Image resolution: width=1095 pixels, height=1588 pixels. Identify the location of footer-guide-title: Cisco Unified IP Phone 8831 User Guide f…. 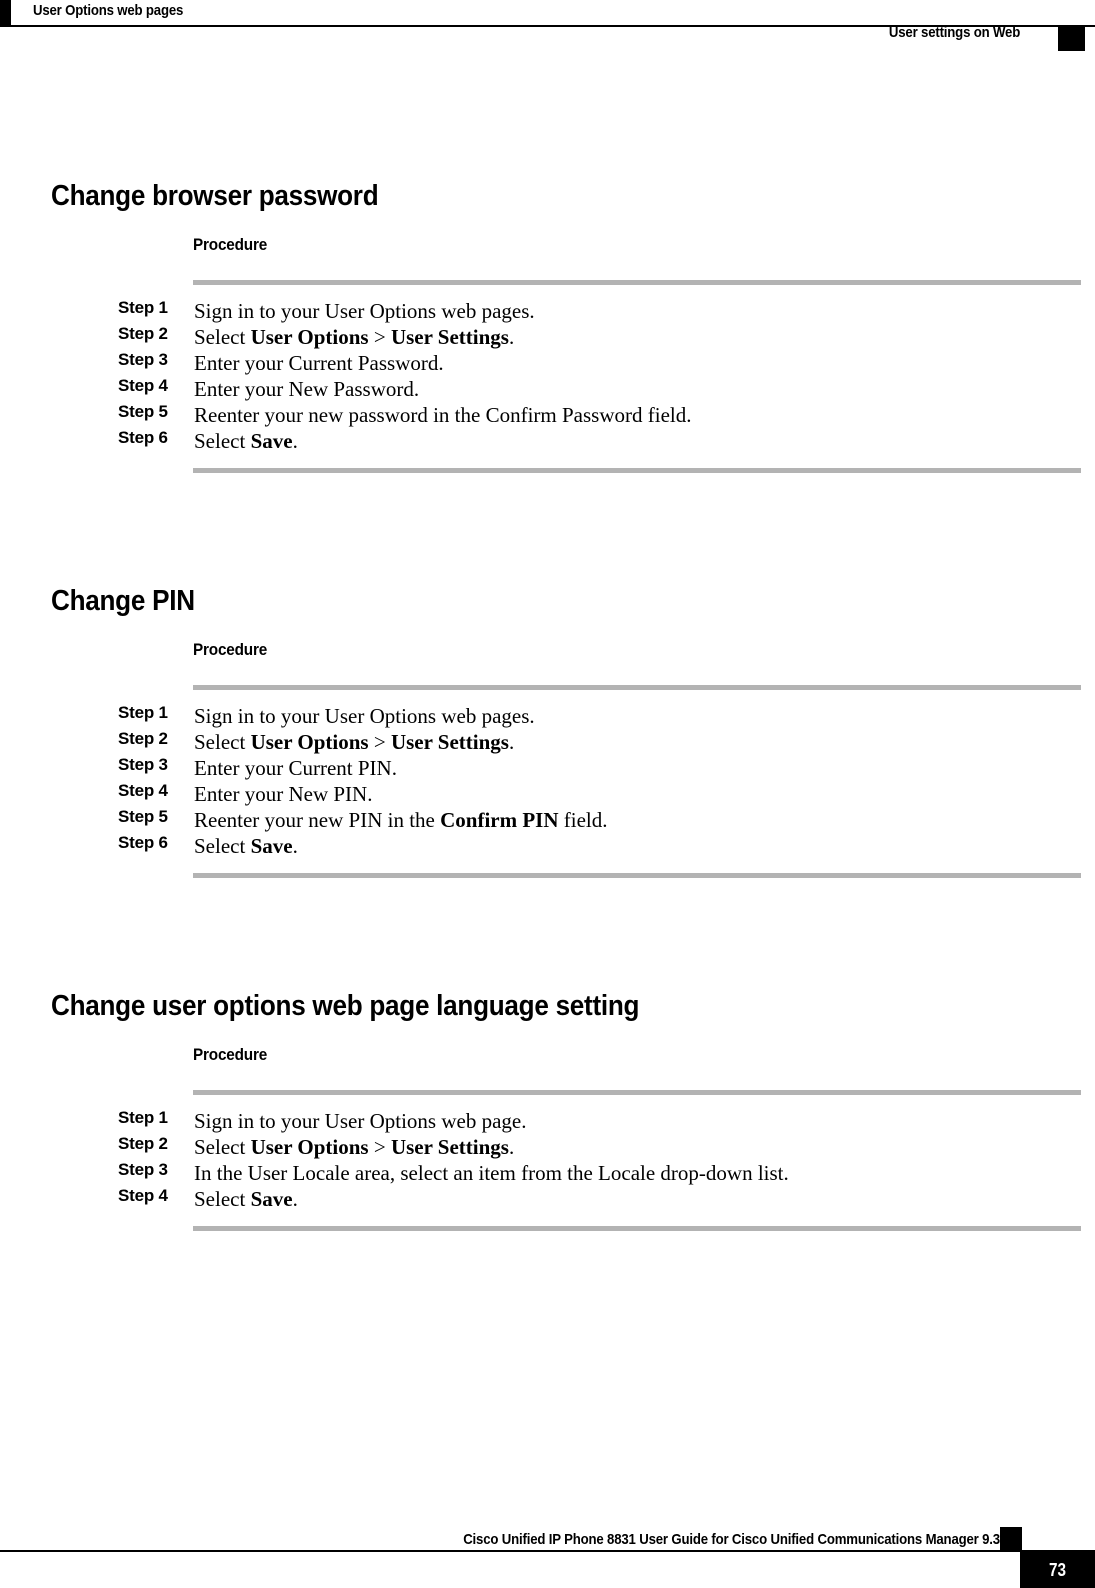
(731, 1539).